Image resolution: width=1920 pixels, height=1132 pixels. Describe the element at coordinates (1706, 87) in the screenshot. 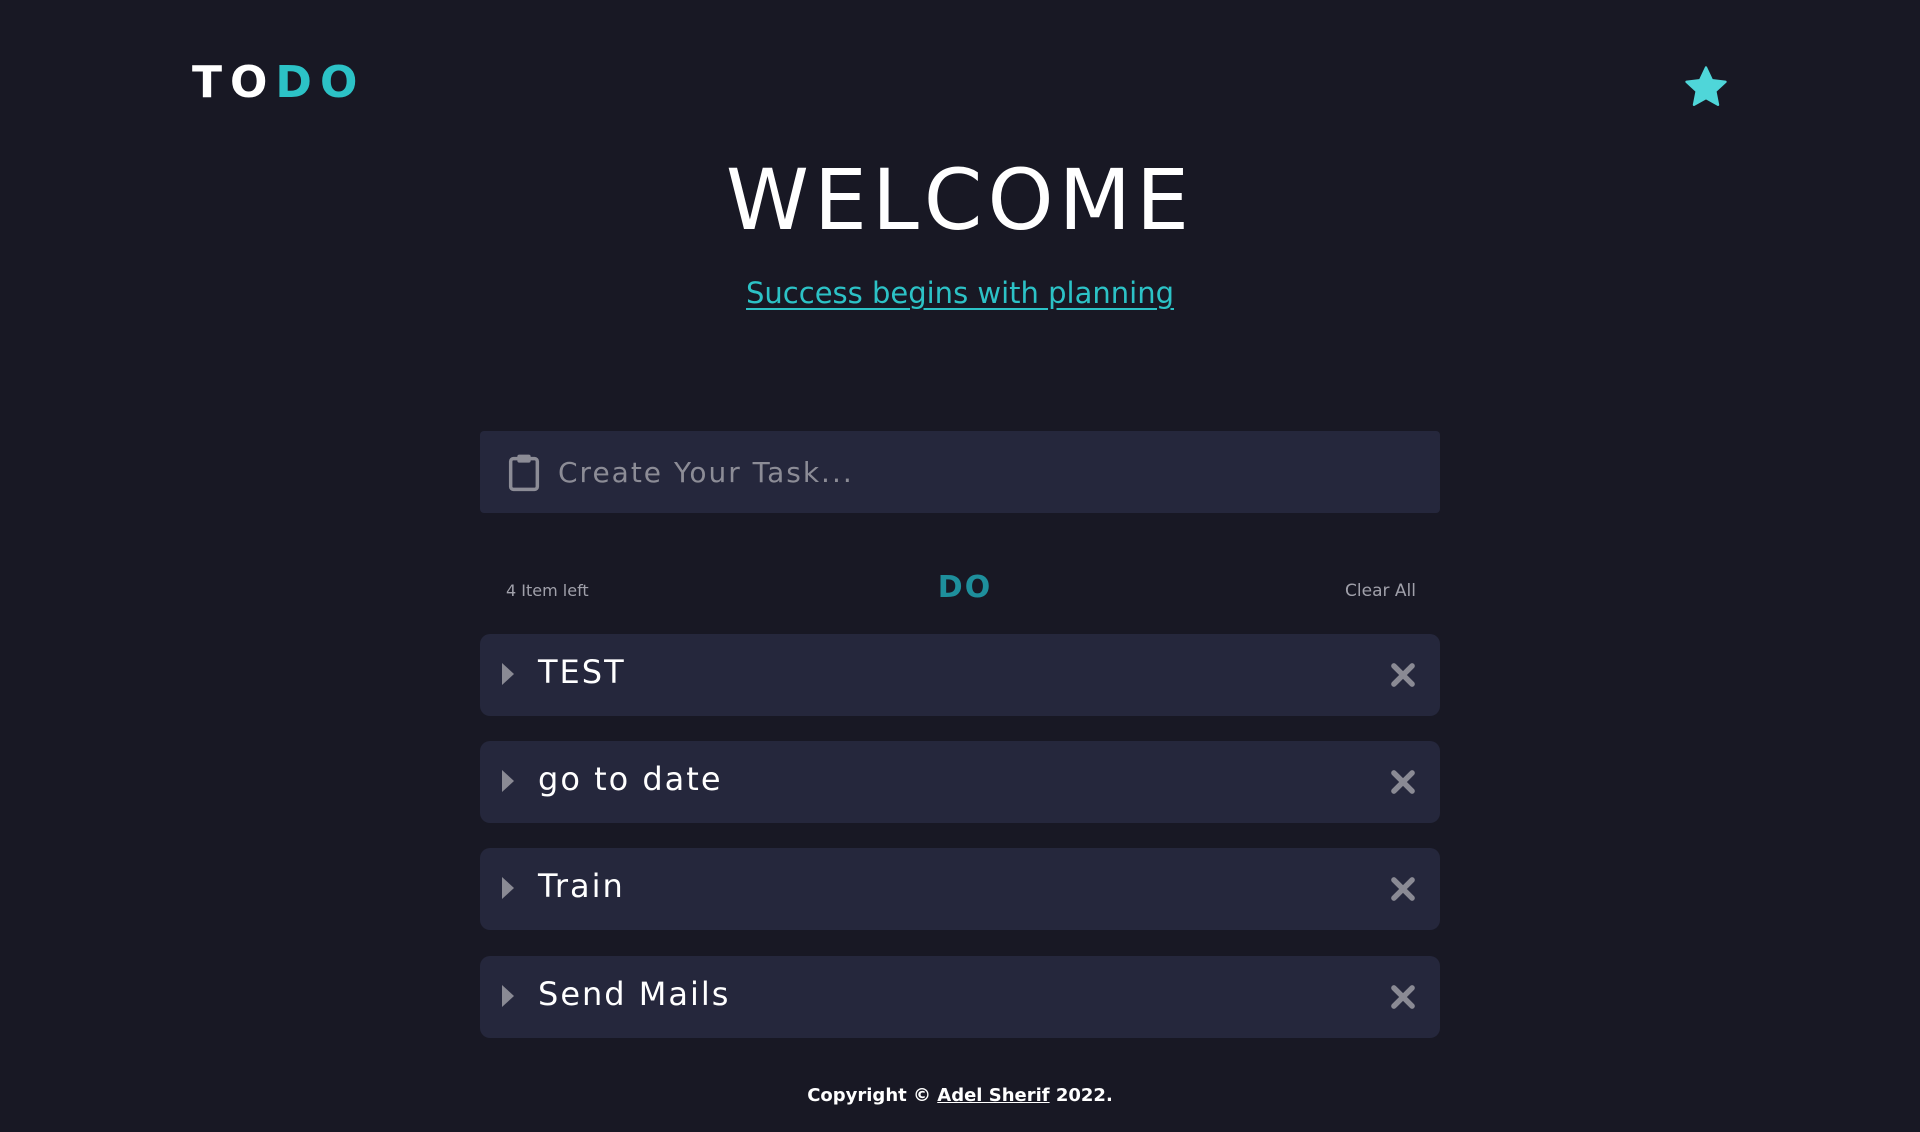

I see `star-icon` at that location.